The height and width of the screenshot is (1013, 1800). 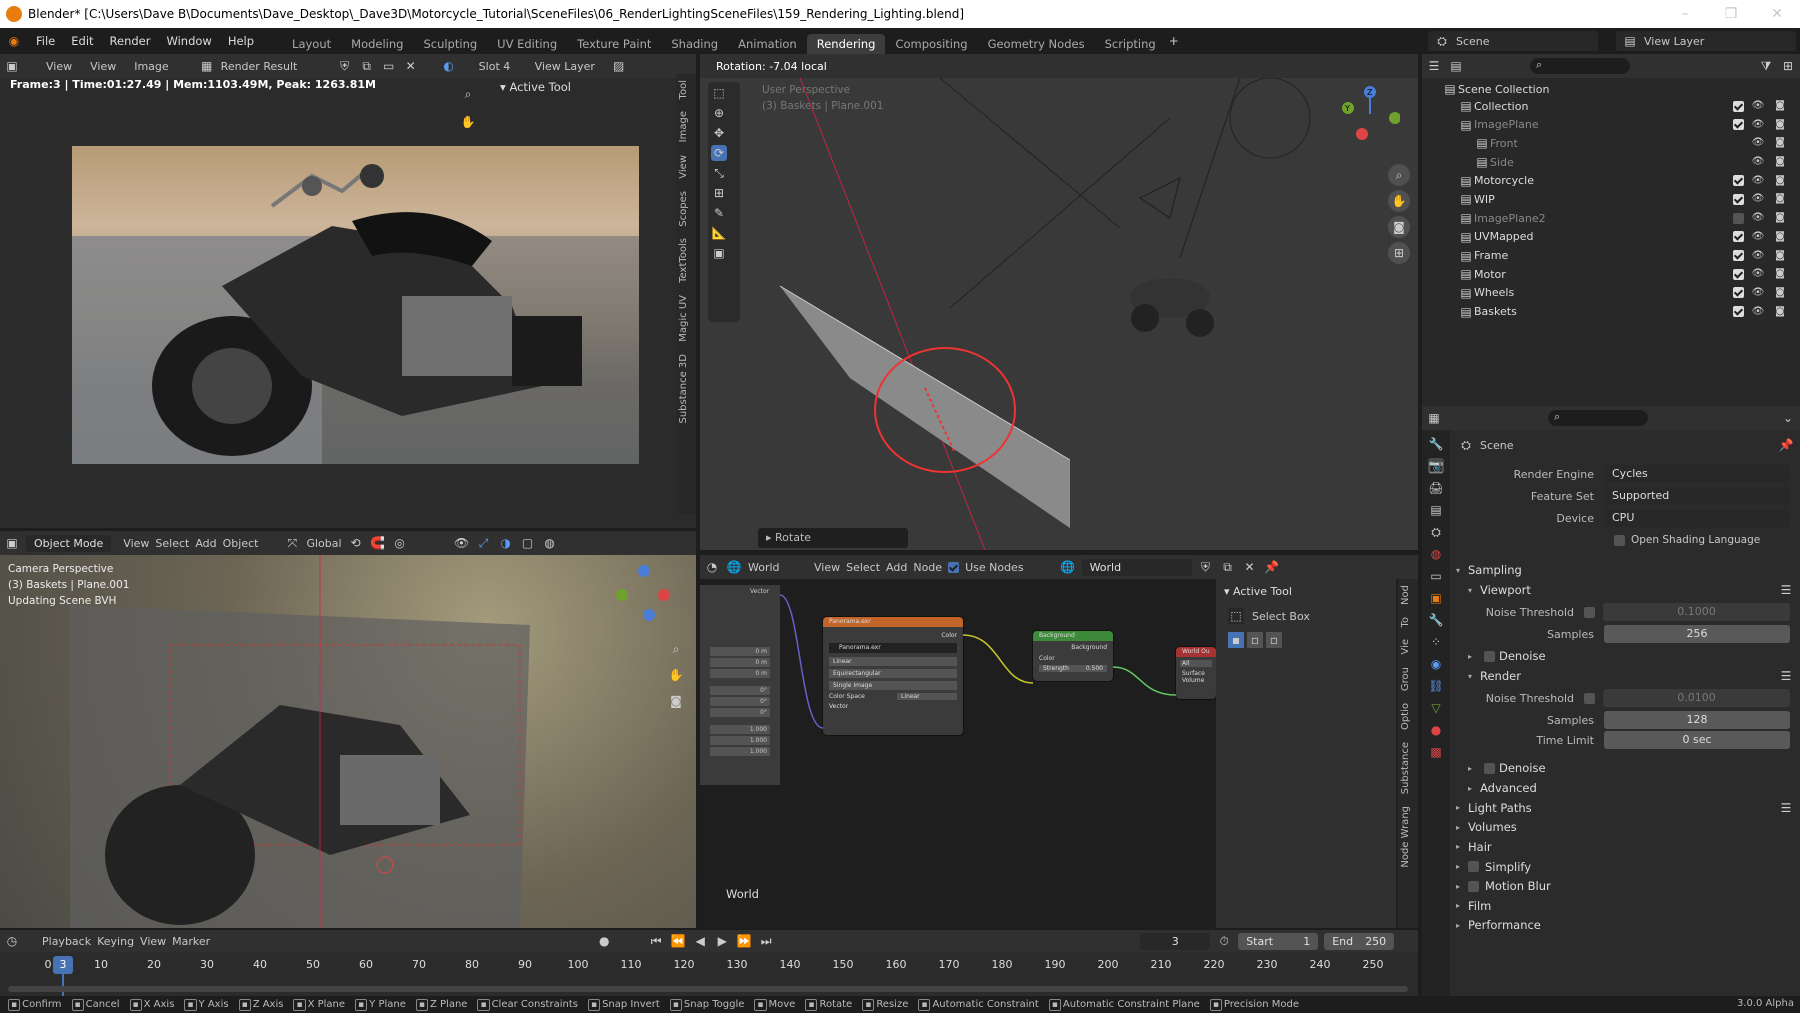 I want to click on r-denoise-section: ▸ Denoise, so click(x=1627, y=768).